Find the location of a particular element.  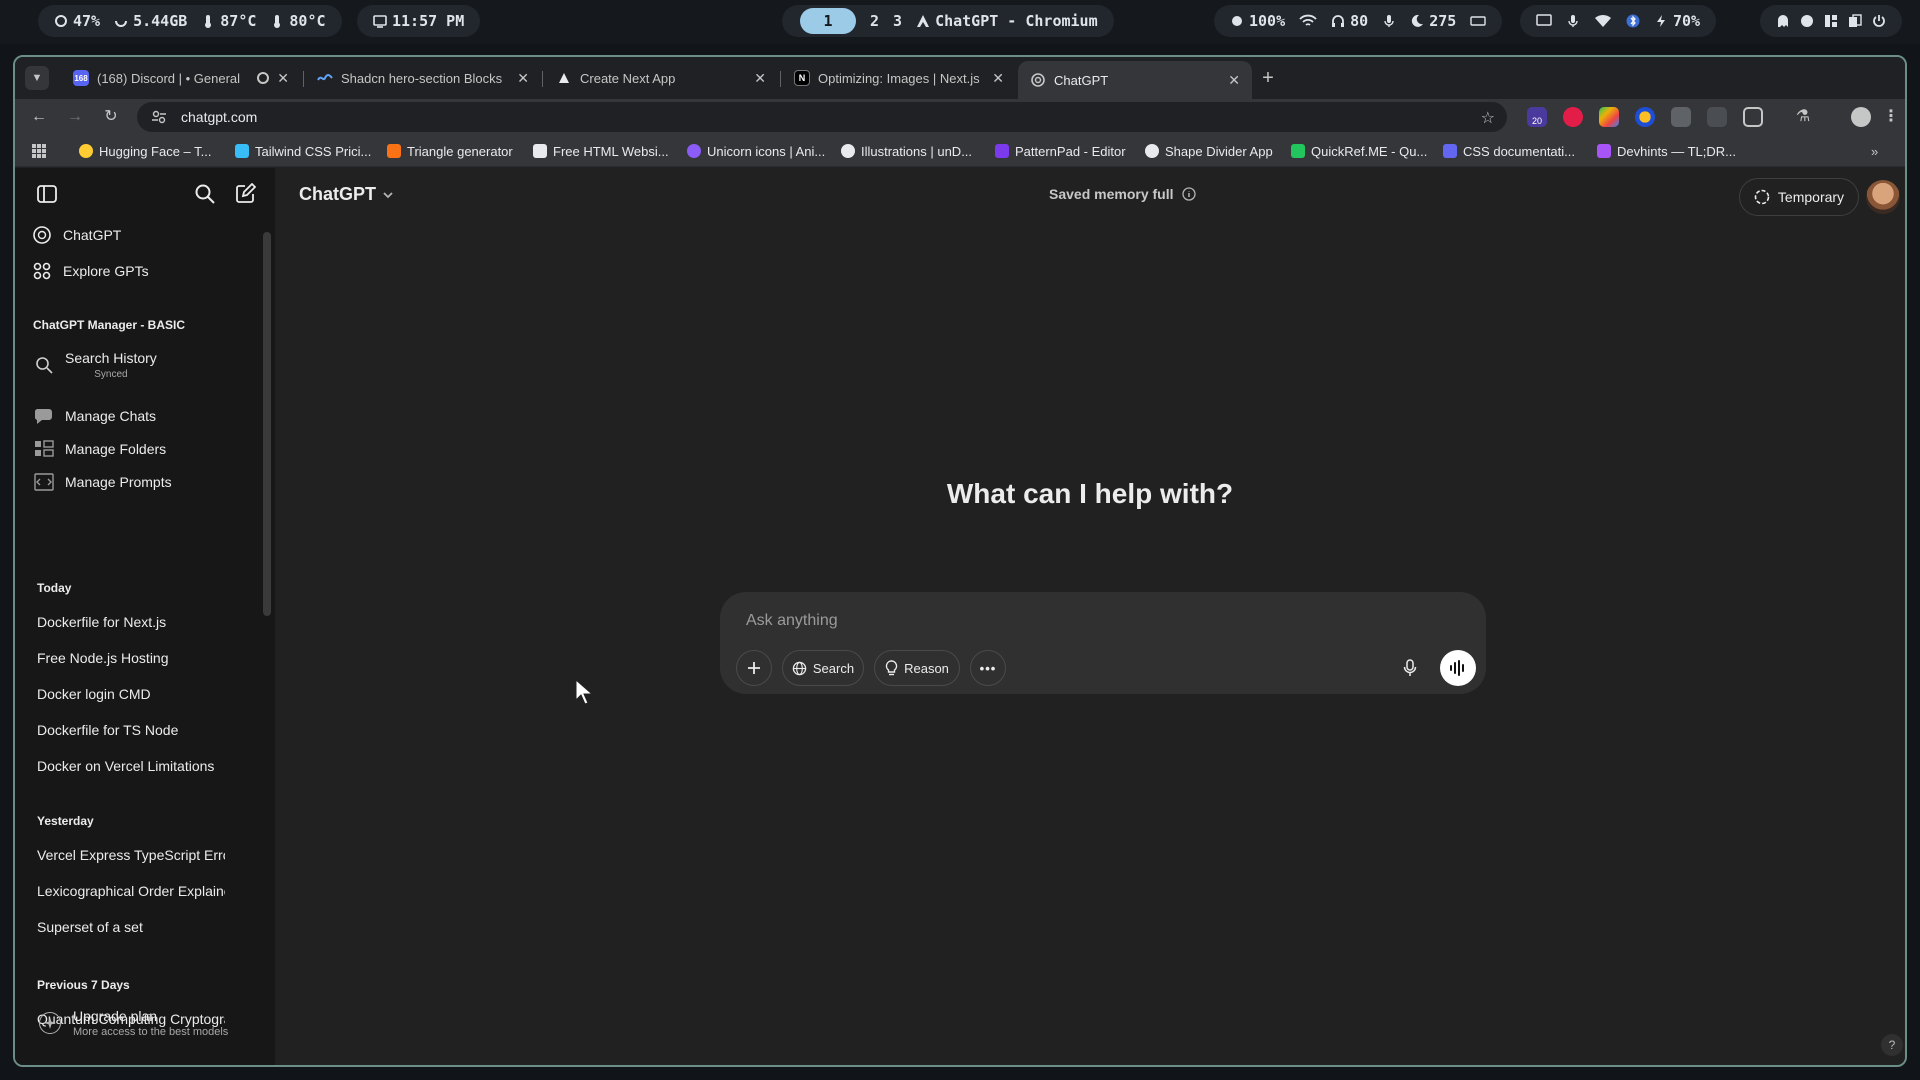

temporary-chat-button: Temporary is located at coordinates (1799, 197).